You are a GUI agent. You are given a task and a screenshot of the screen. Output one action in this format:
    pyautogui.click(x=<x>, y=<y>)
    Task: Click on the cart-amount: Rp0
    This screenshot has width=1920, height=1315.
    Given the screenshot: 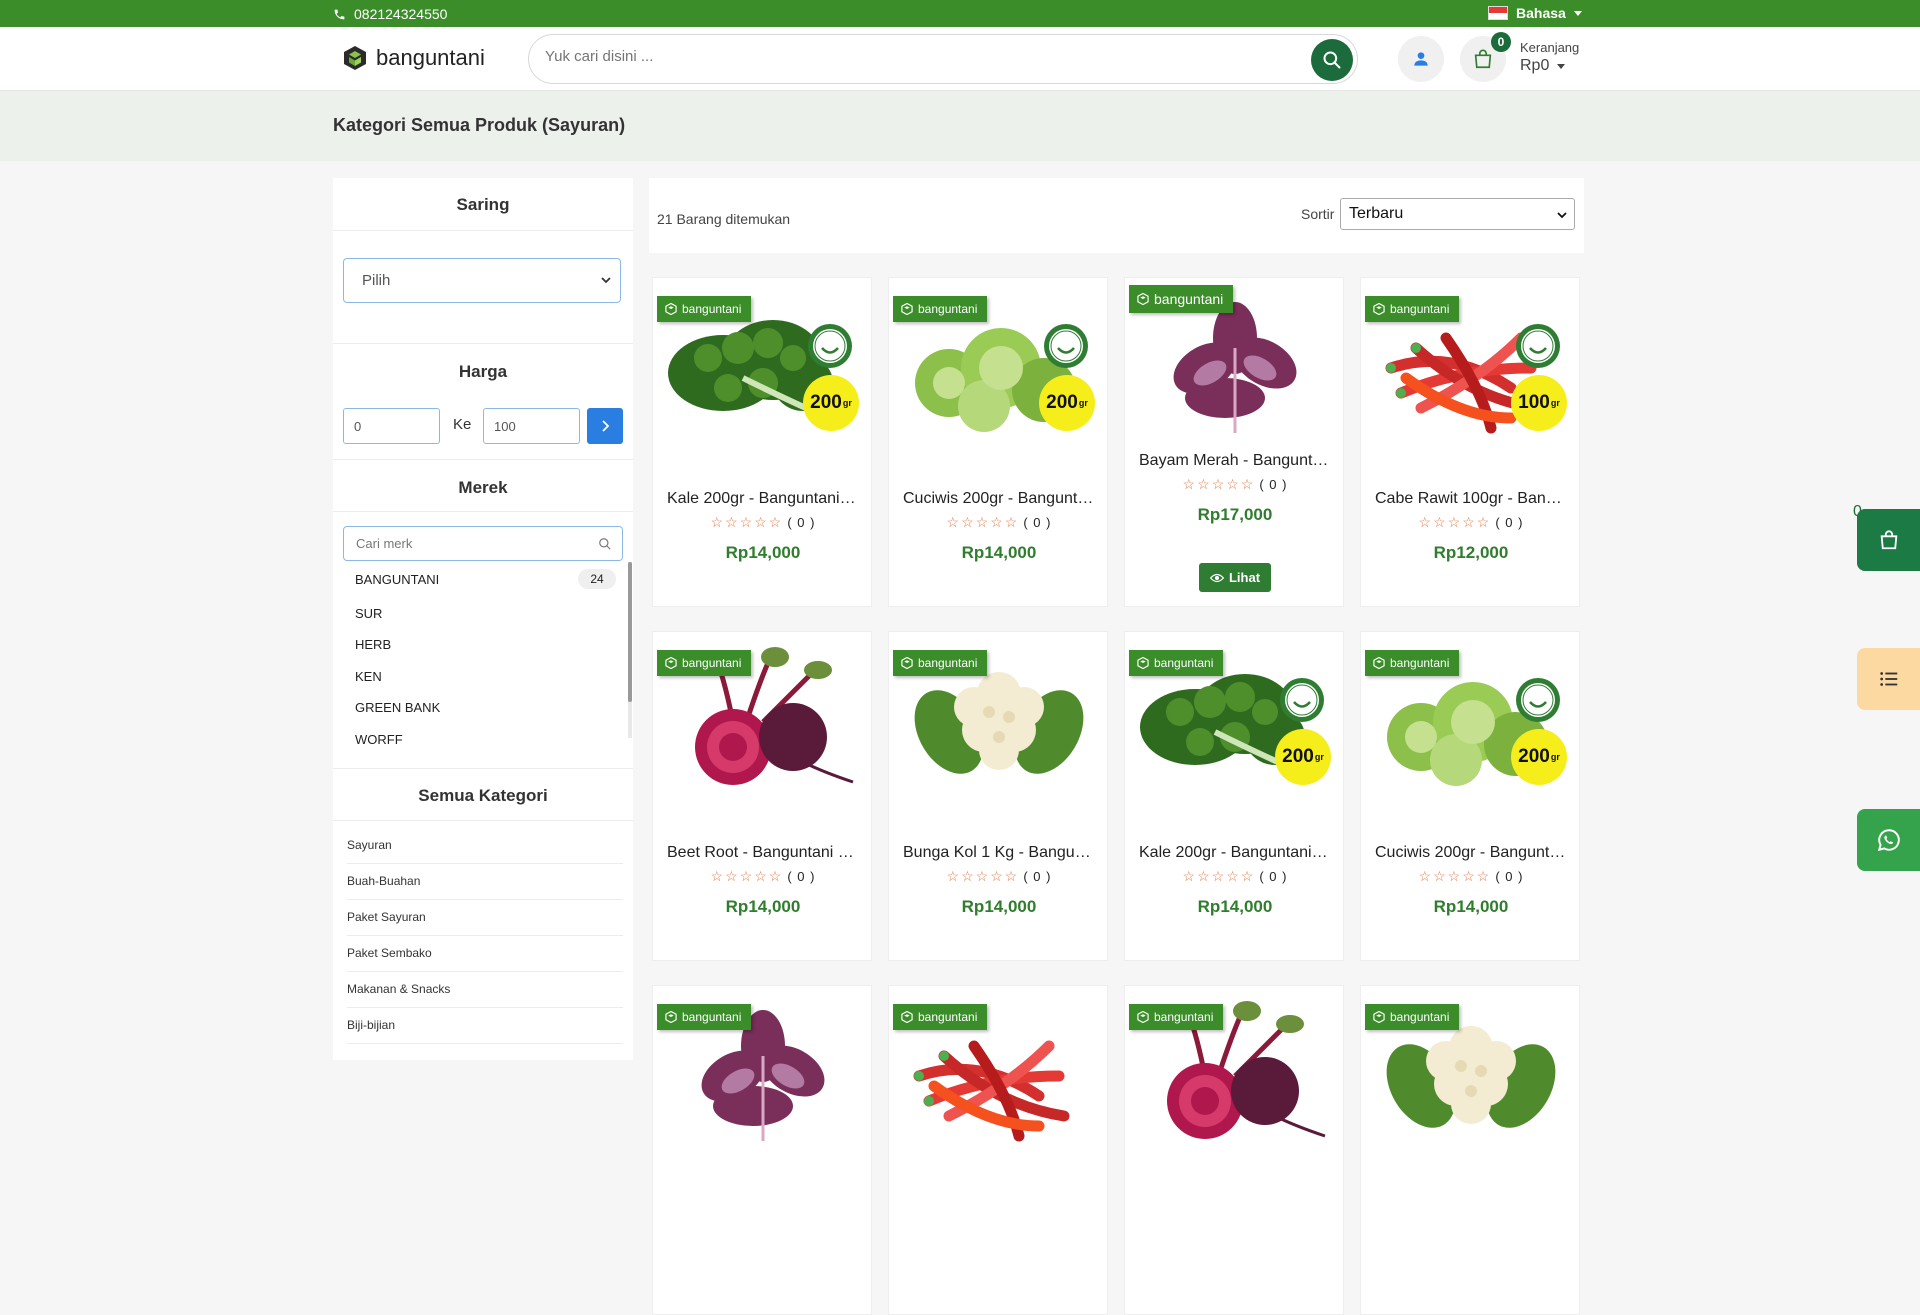 What is the action you would take?
    pyautogui.click(x=1535, y=65)
    